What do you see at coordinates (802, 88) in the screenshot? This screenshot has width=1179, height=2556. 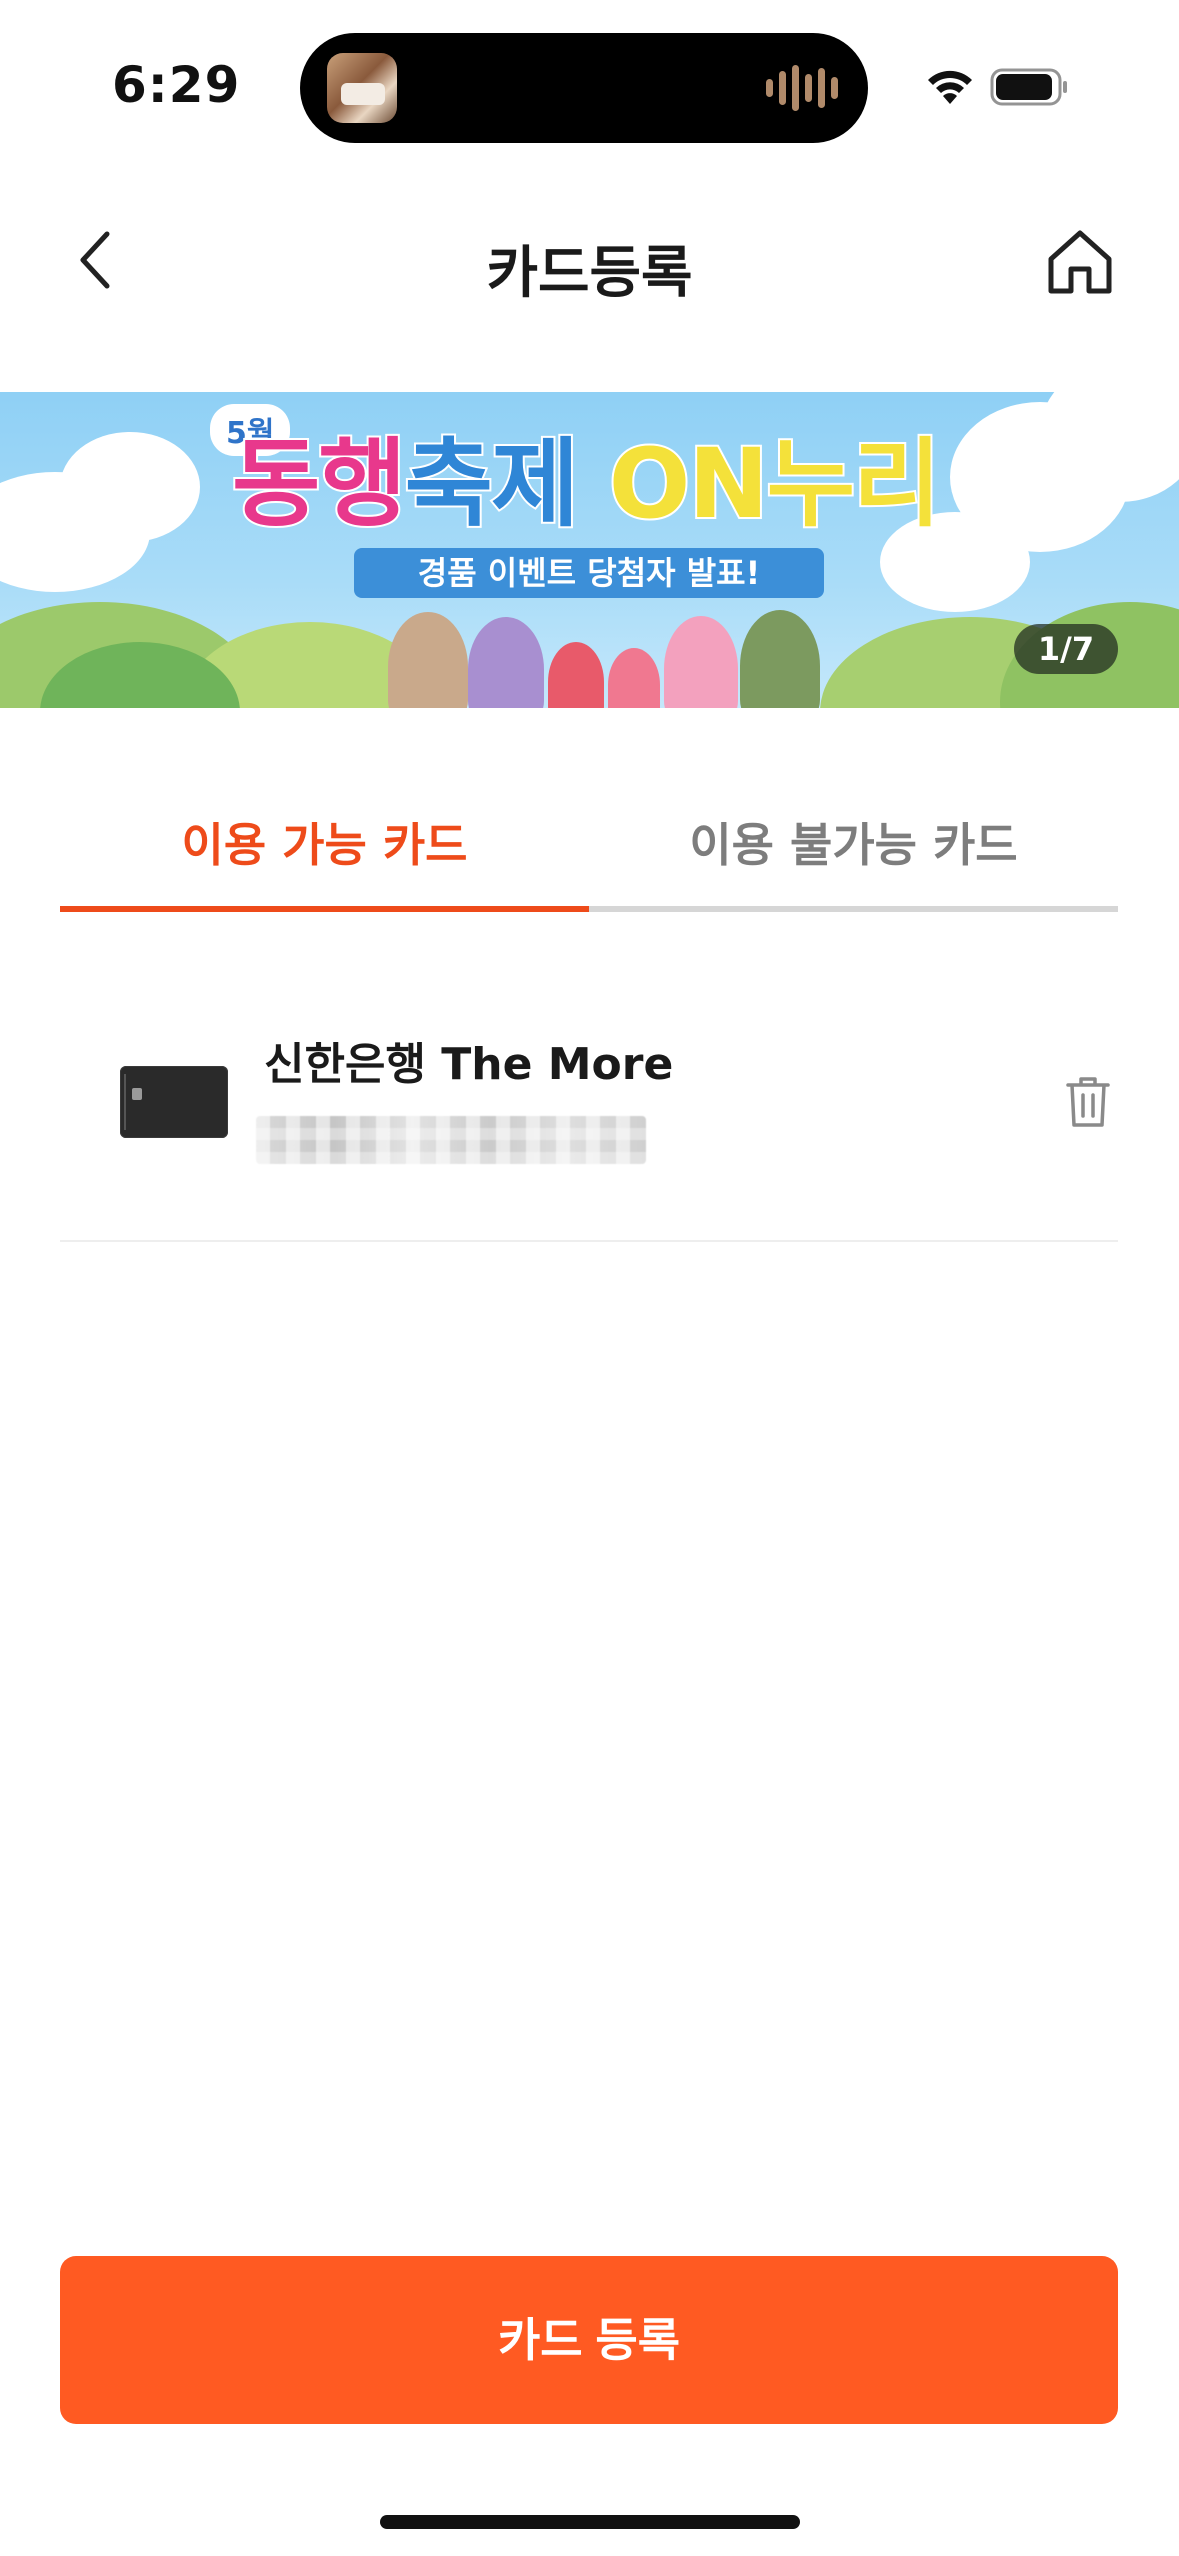 I see `audio-wave-icon` at bounding box center [802, 88].